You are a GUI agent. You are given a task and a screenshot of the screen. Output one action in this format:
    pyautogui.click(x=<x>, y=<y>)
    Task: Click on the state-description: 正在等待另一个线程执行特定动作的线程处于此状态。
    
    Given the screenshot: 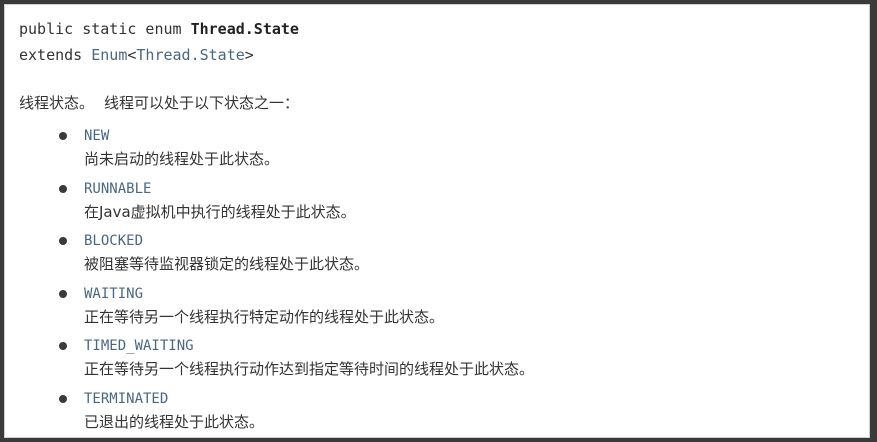 What is the action you would take?
    pyautogui.click(x=264, y=316)
    